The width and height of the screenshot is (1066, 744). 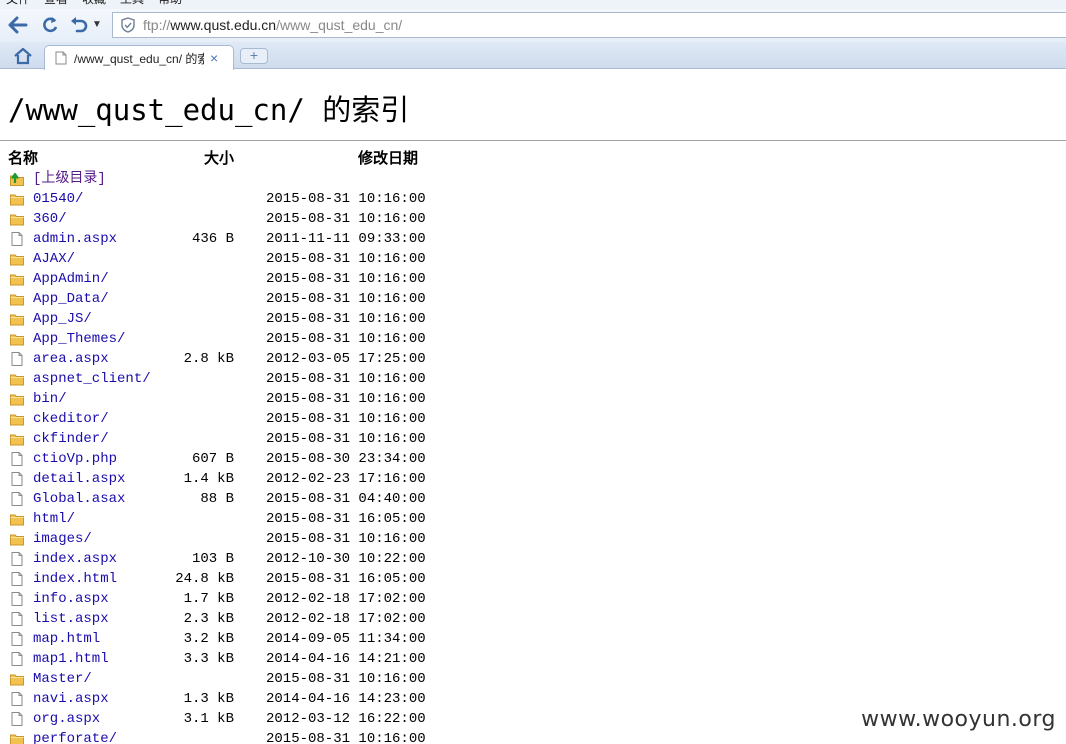 I want to click on table-row: ckfinder/2015-08-31 10:16:00, so click(x=218, y=439).